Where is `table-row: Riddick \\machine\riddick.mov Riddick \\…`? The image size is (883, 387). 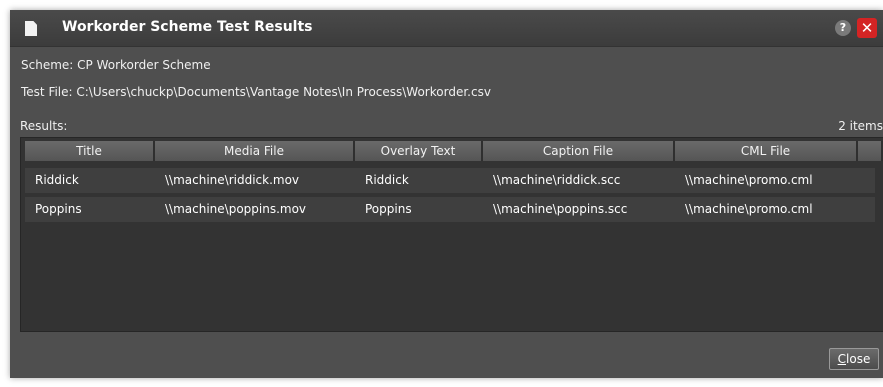
table-row: Riddick \\machine\riddick.mov Riddick \\… is located at coordinates (450, 180).